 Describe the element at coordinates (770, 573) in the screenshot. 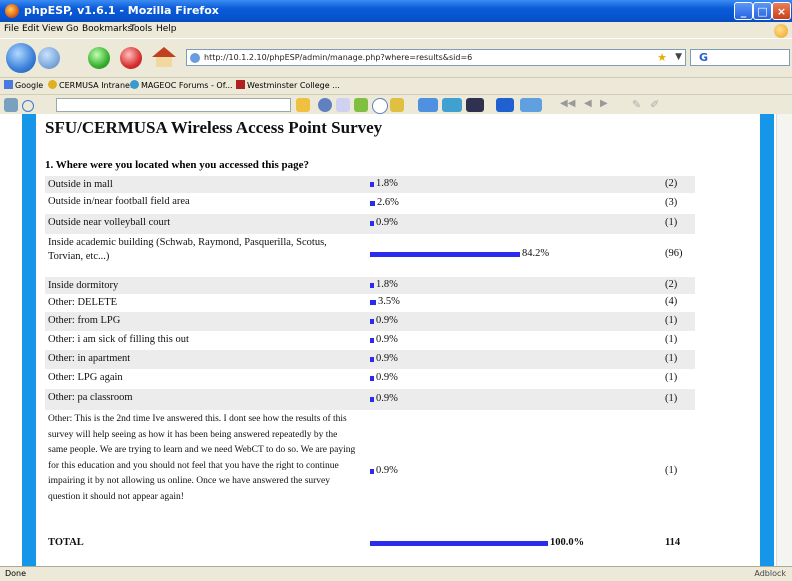

I see `adblock-label: Adblock` at that location.